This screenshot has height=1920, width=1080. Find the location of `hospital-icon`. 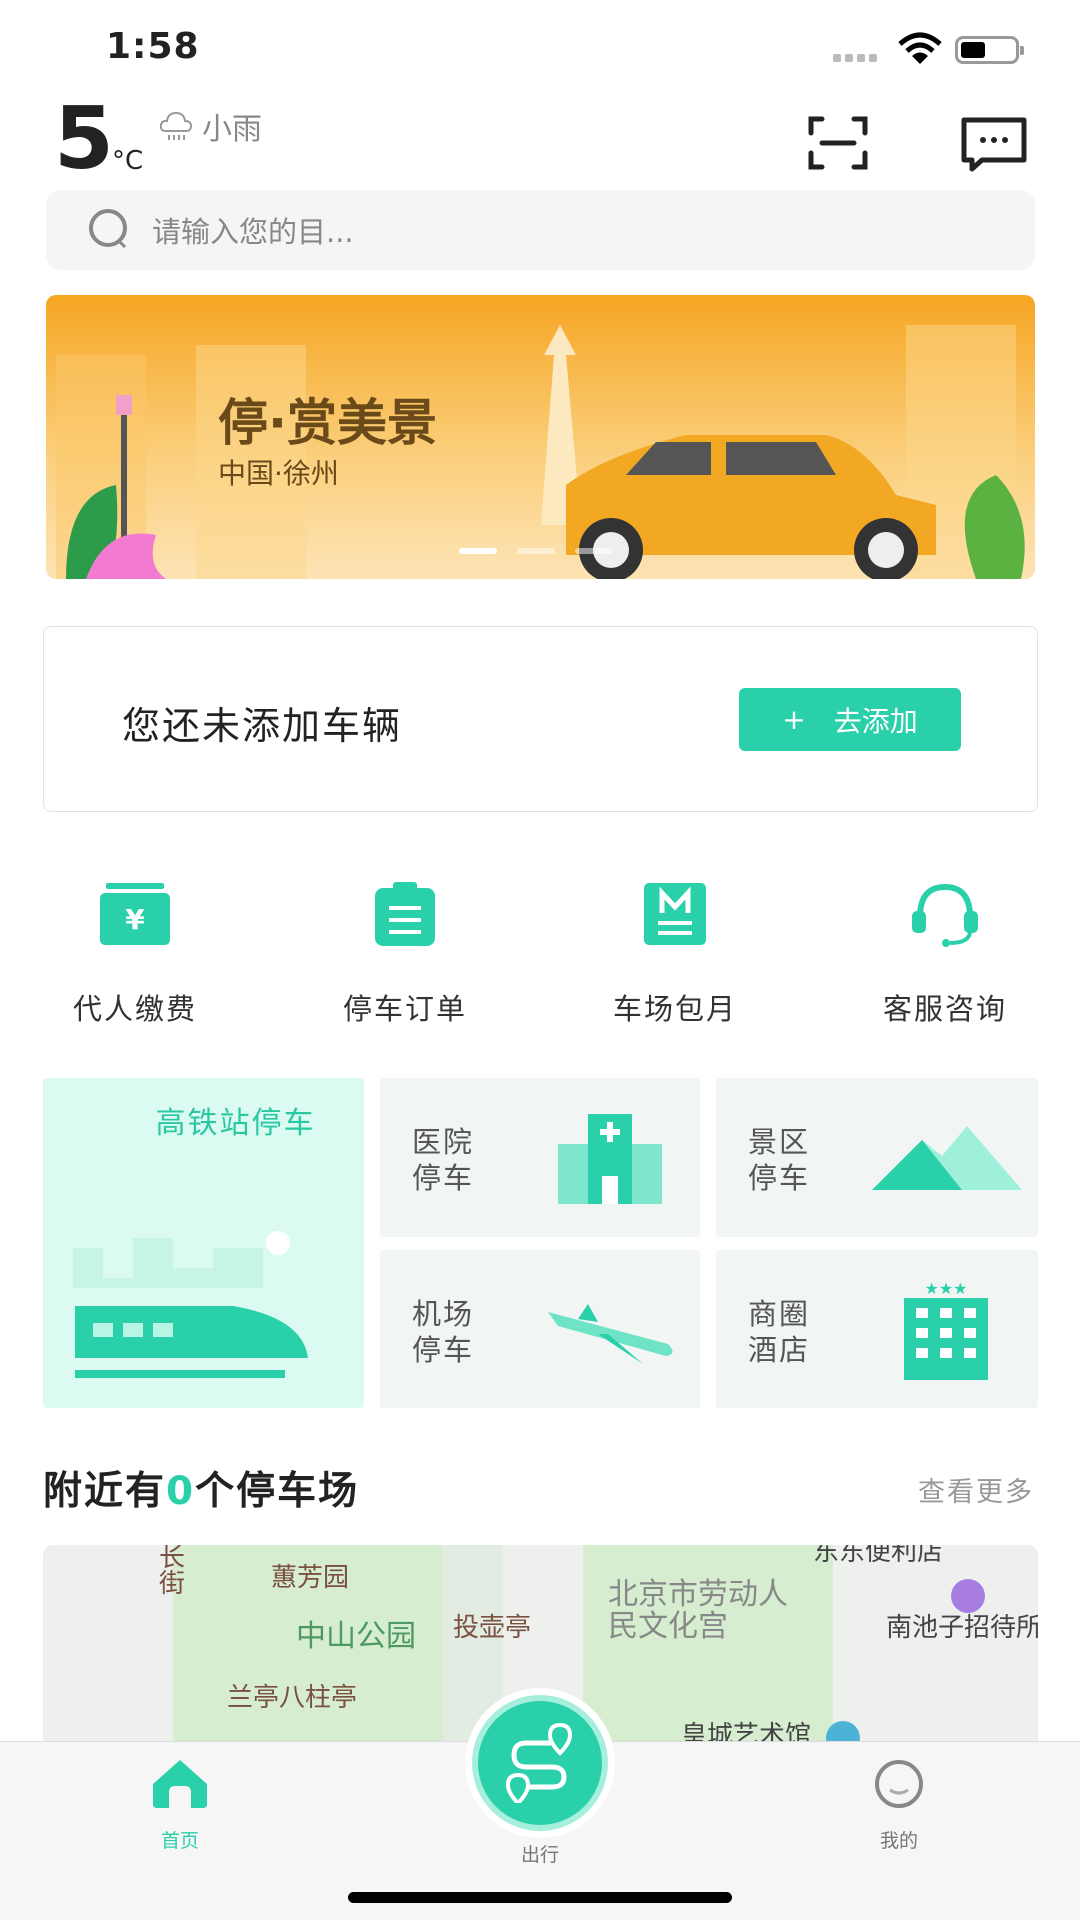

hospital-icon is located at coordinates (610, 1159).